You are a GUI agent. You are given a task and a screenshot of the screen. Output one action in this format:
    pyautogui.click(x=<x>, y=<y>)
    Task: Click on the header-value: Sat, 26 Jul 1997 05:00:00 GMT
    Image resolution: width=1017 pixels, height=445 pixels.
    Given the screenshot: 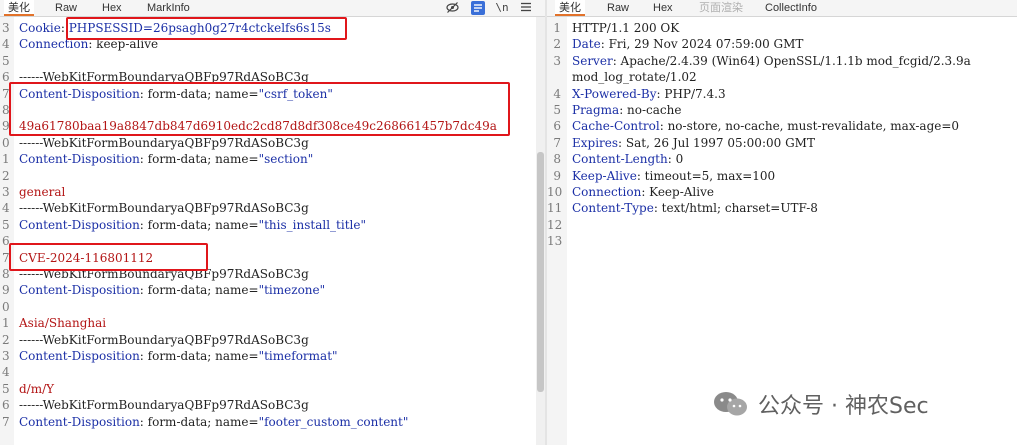 What is the action you would take?
    pyautogui.click(x=720, y=142)
    